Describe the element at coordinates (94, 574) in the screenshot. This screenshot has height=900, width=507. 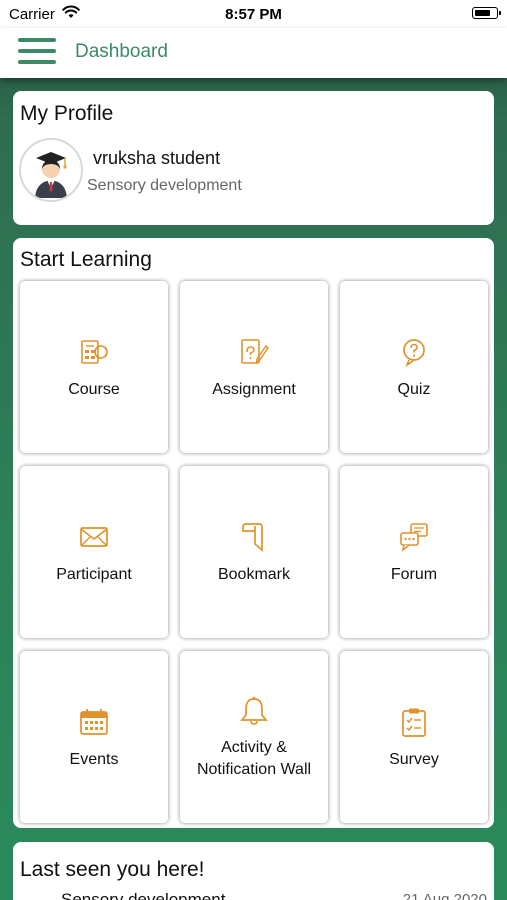
I see `participant-label: Participant` at that location.